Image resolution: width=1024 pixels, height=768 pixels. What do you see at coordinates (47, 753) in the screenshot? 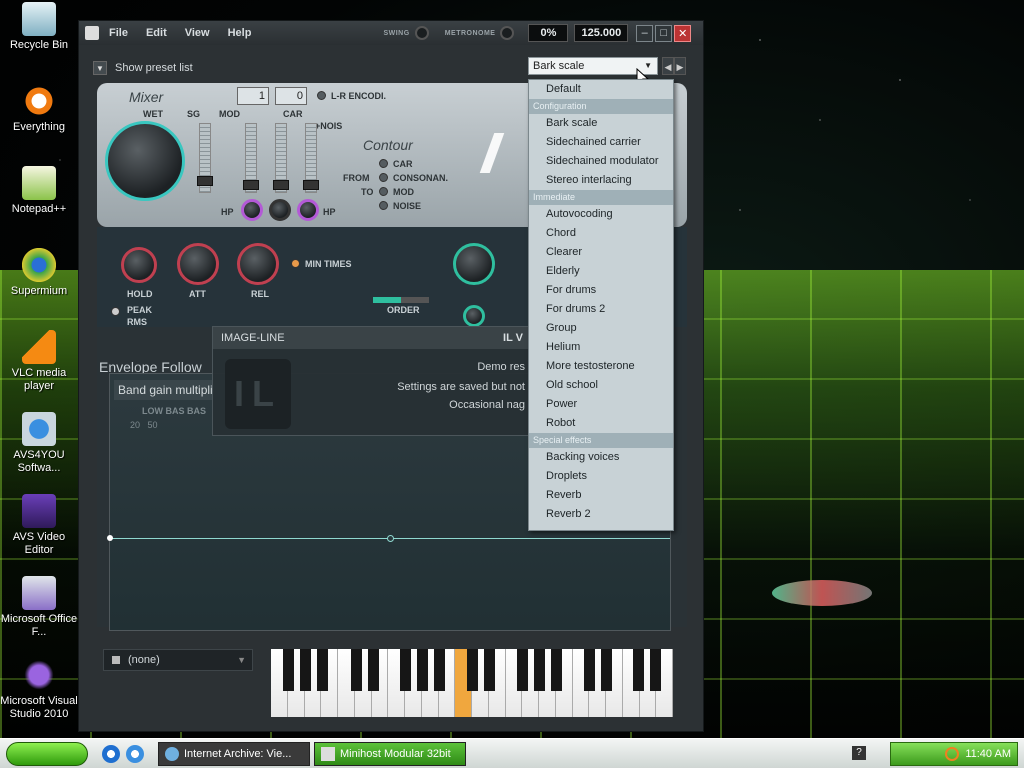
I see `start-button` at bounding box center [47, 753].